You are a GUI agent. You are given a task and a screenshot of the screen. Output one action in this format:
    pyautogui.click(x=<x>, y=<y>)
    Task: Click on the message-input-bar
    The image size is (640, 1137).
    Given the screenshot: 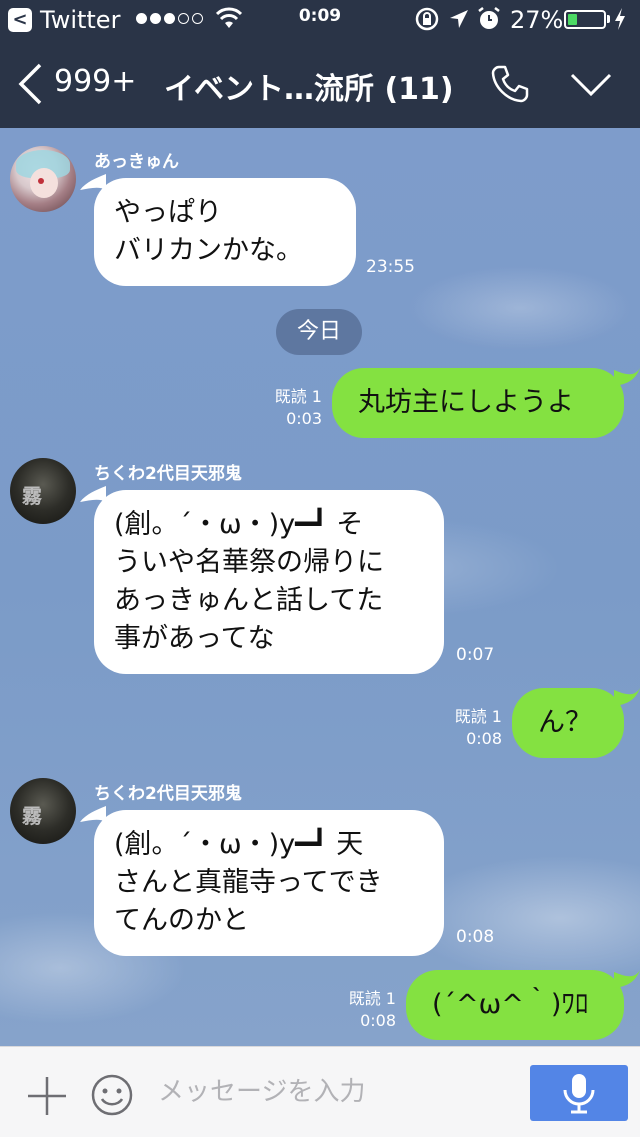 What is the action you would take?
    pyautogui.click(x=320, y=1091)
    